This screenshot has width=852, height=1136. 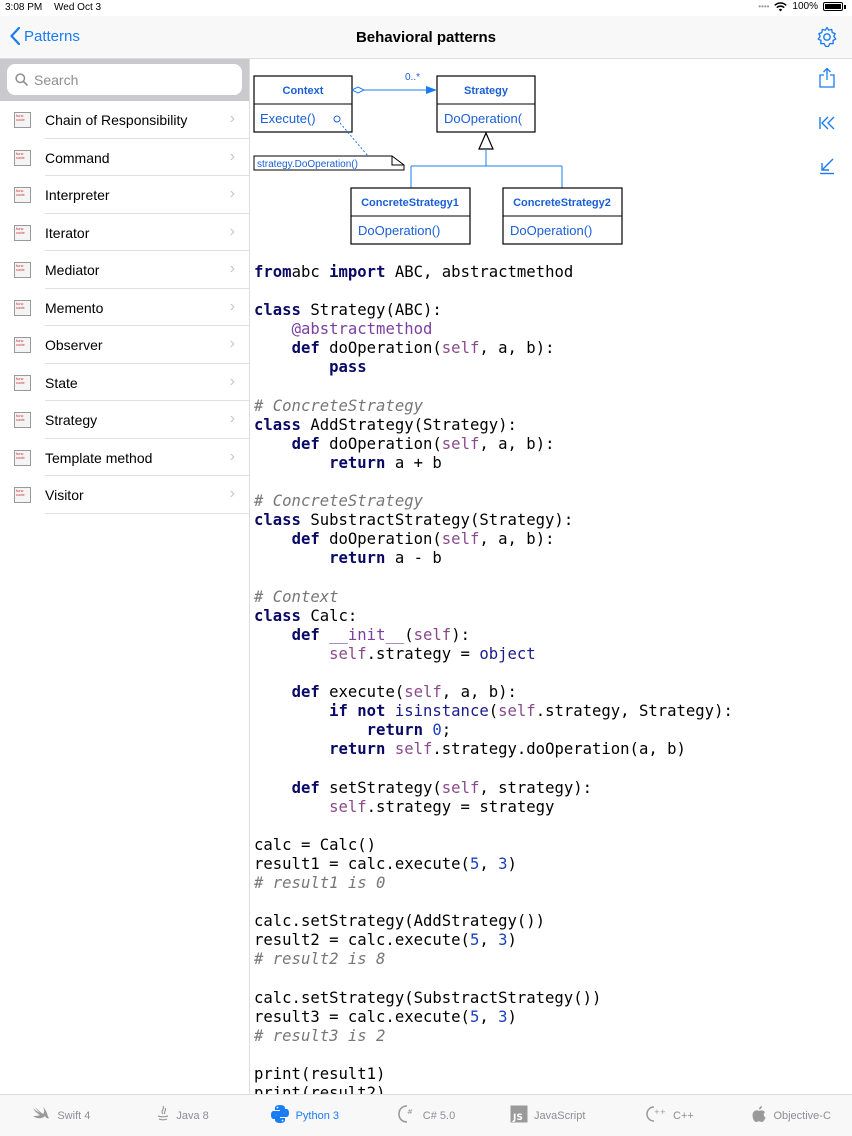 What do you see at coordinates (428, 997) in the screenshot?
I see `code-line: calc.setStrategy(SubstractStrategy())` at bounding box center [428, 997].